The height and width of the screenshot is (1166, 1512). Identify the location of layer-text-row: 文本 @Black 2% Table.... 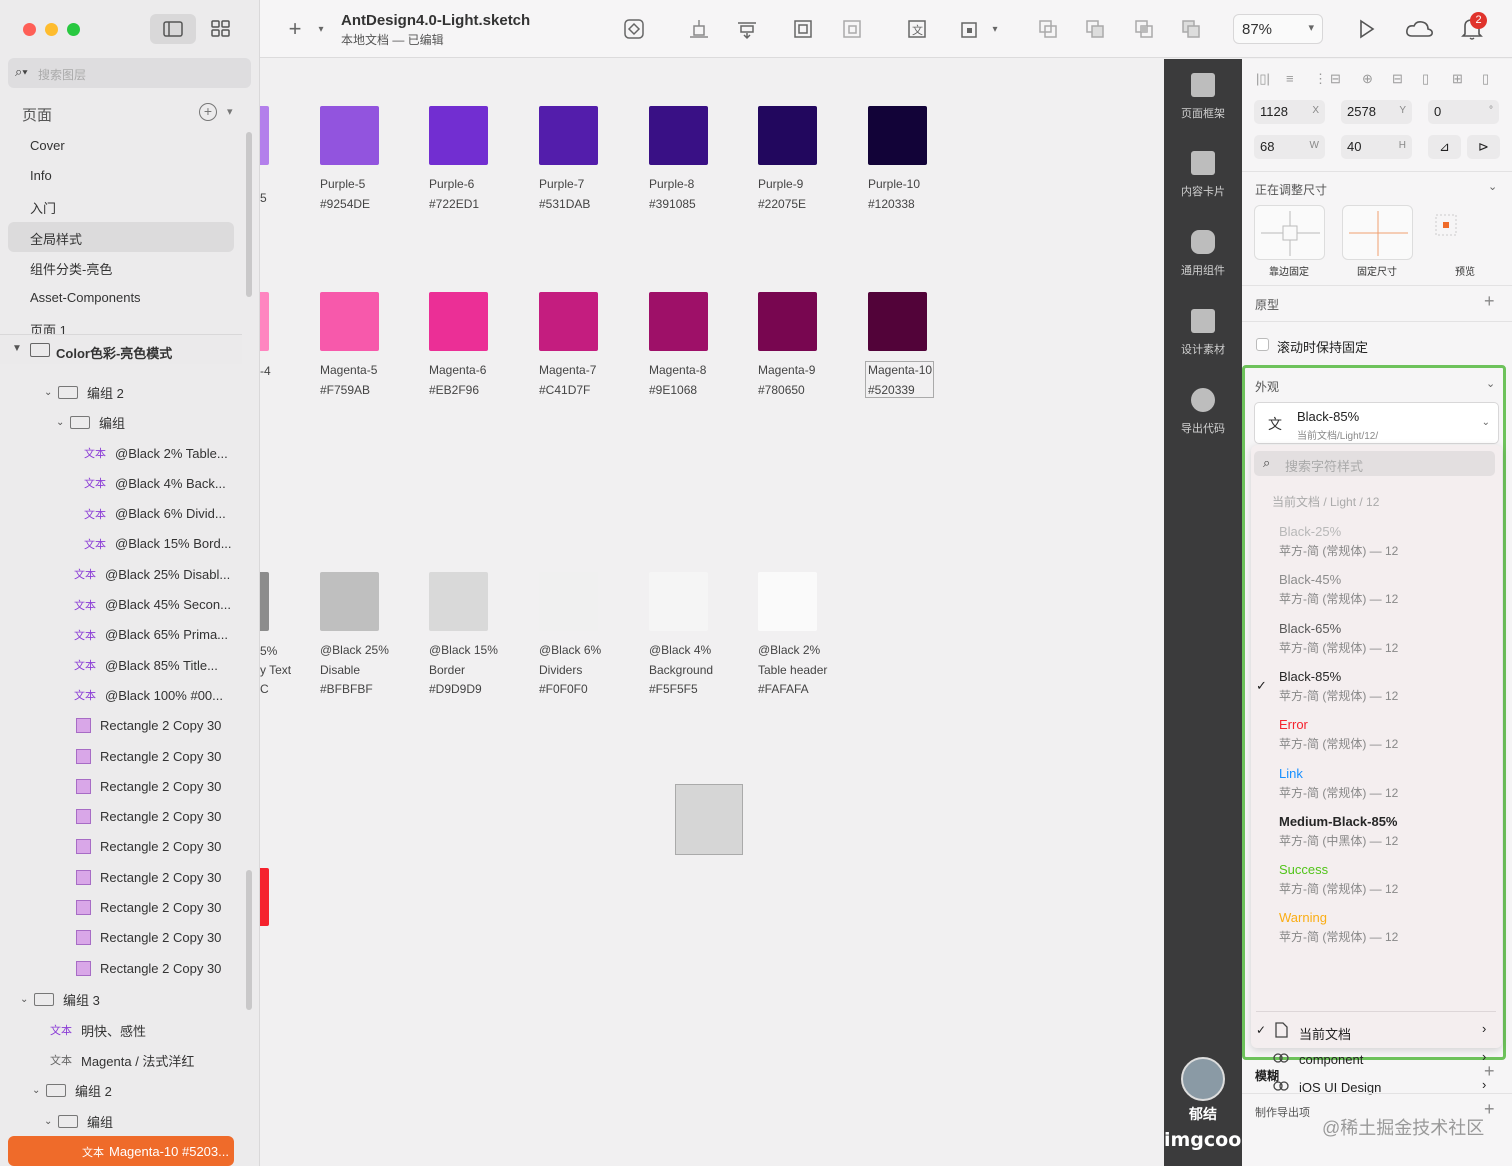
(156, 453).